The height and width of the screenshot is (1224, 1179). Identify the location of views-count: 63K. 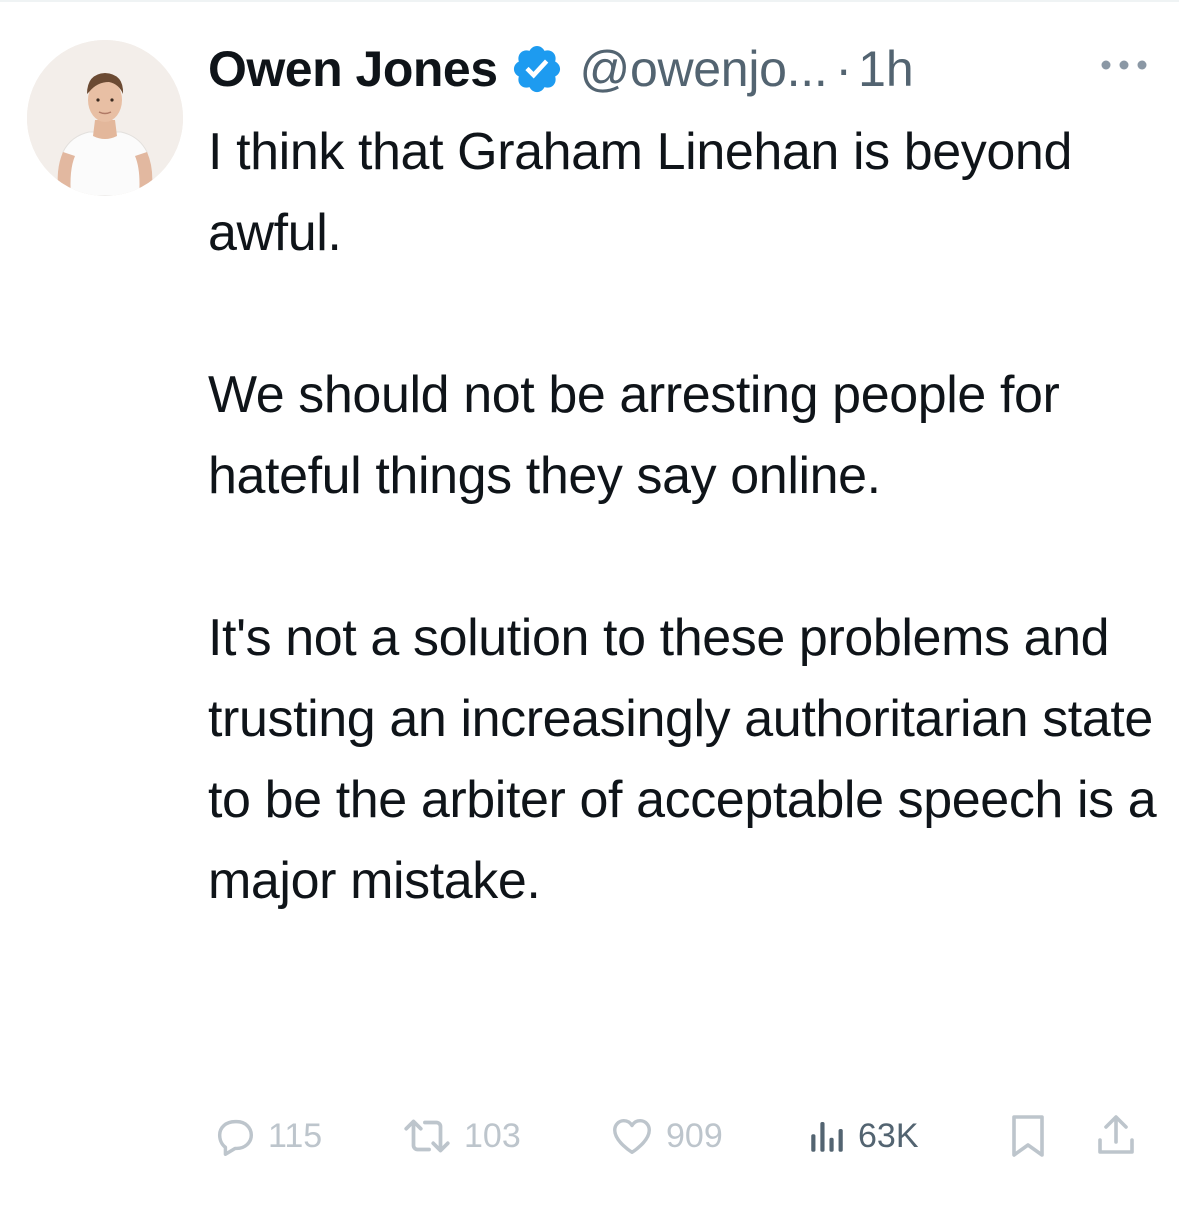
(888, 1135).